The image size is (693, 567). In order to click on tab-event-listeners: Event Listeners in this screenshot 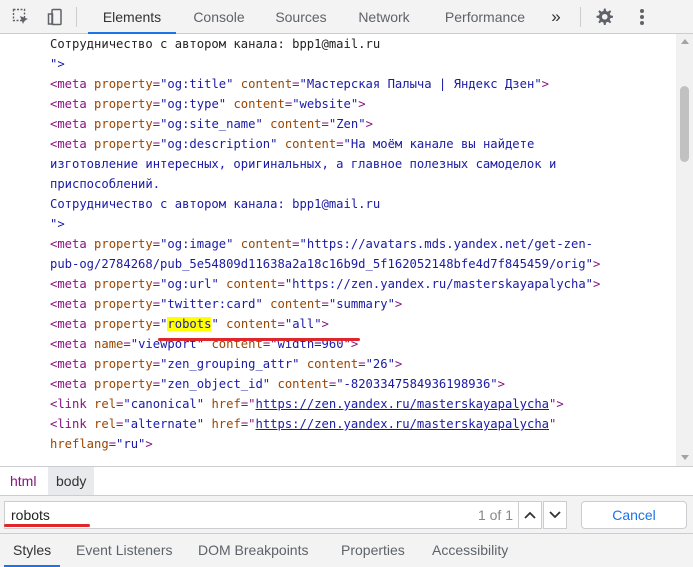, I will do `click(124, 550)`.